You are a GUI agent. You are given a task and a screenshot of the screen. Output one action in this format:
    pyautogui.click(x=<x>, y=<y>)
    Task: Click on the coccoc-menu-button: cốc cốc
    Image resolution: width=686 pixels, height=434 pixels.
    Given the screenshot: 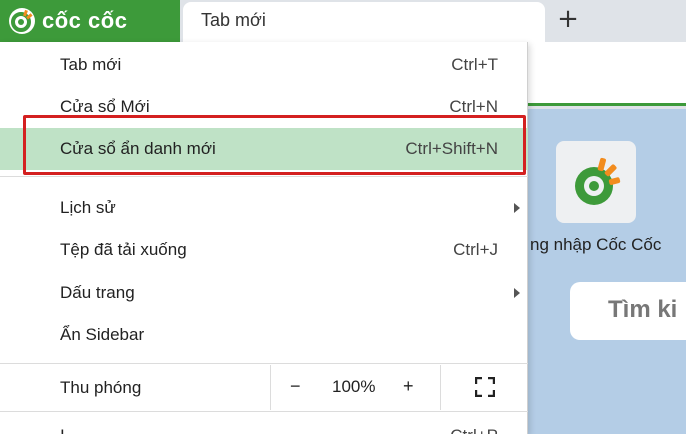 What is the action you would take?
    pyautogui.click(x=90, y=21)
    